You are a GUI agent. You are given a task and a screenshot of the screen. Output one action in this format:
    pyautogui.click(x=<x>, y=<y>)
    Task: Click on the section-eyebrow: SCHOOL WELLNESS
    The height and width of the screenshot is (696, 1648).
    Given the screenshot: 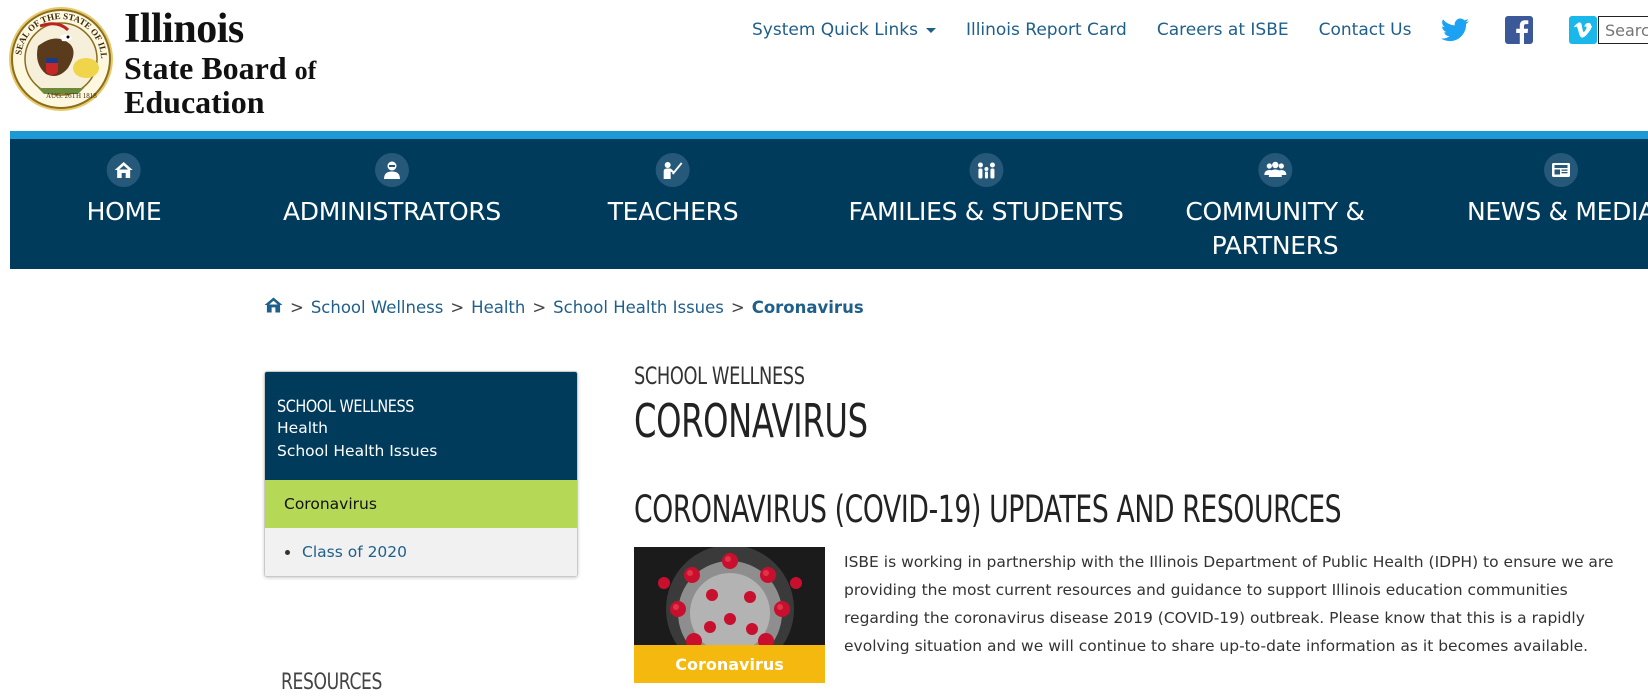 What is the action you would take?
    pyautogui.click(x=719, y=376)
    